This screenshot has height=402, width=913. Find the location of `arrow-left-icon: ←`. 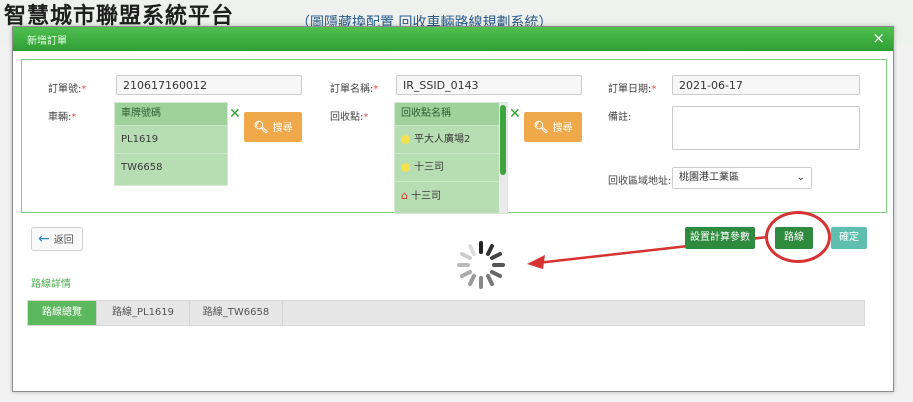

arrow-left-icon: ← is located at coordinates (44, 239).